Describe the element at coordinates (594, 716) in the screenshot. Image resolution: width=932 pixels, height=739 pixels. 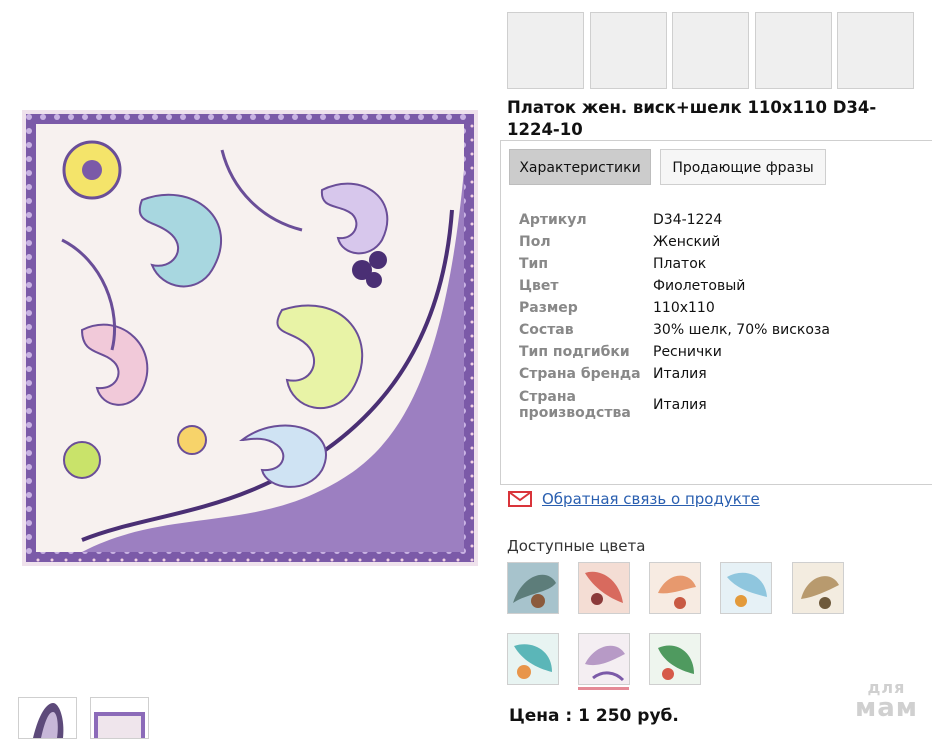
I see `price-label: Цена : 1 250 руб.` at that location.